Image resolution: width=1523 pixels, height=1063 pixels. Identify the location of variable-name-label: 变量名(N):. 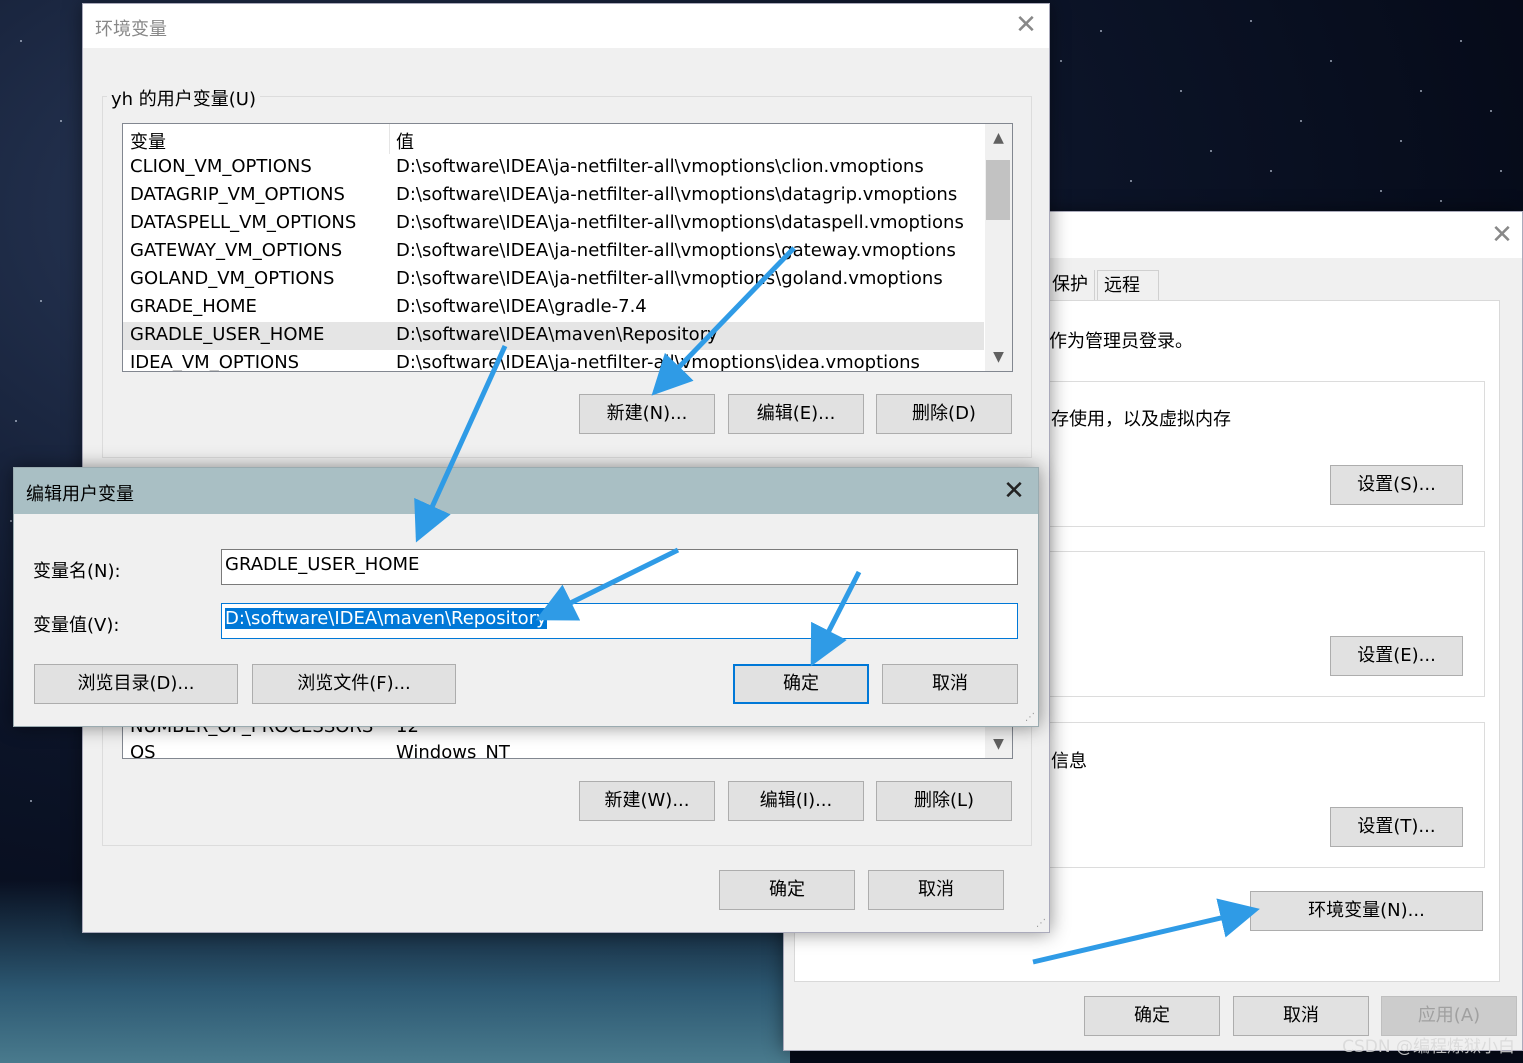
(77, 571).